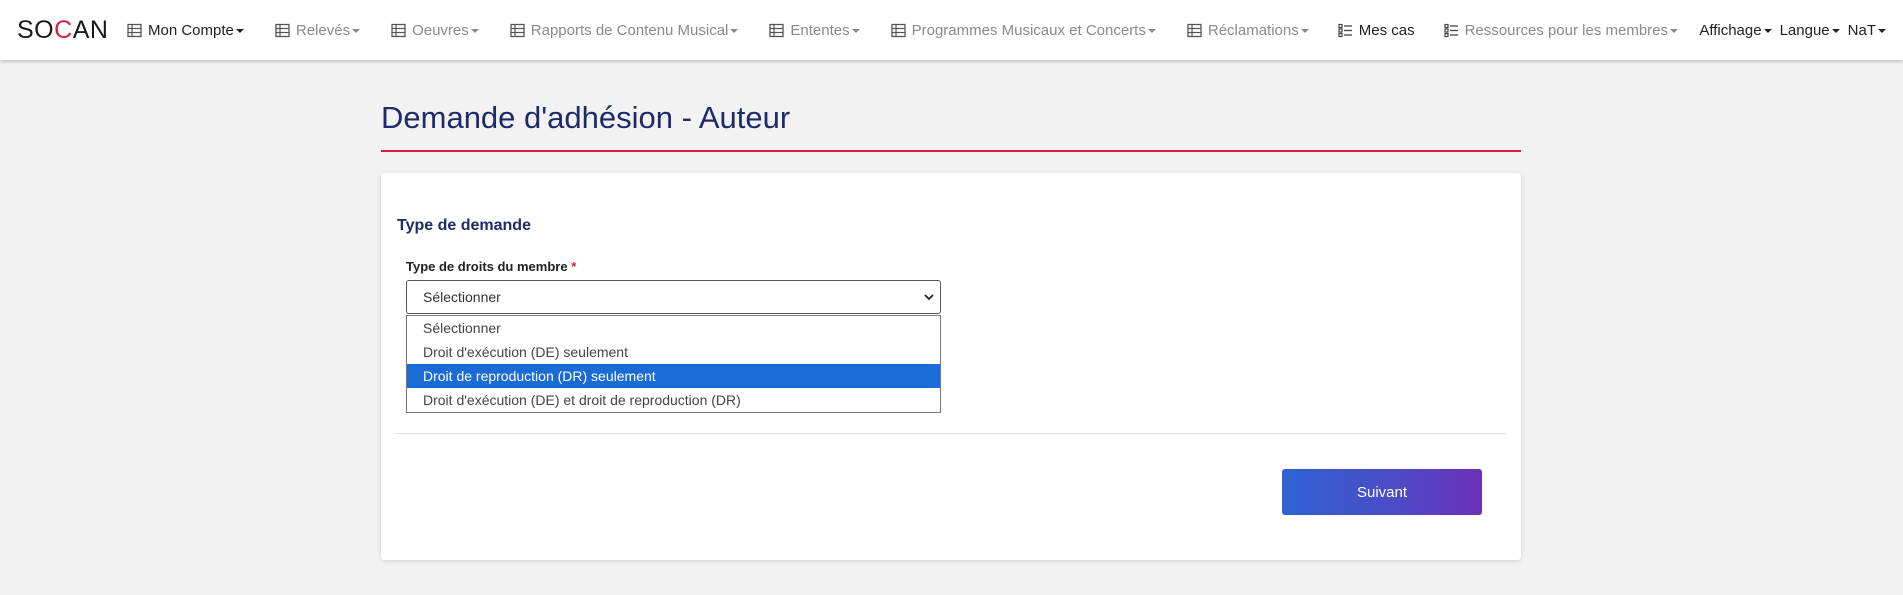  I want to click on nav-item-ressources-pour-les-membres: Ressources pour les membres, so click(1561, 30).